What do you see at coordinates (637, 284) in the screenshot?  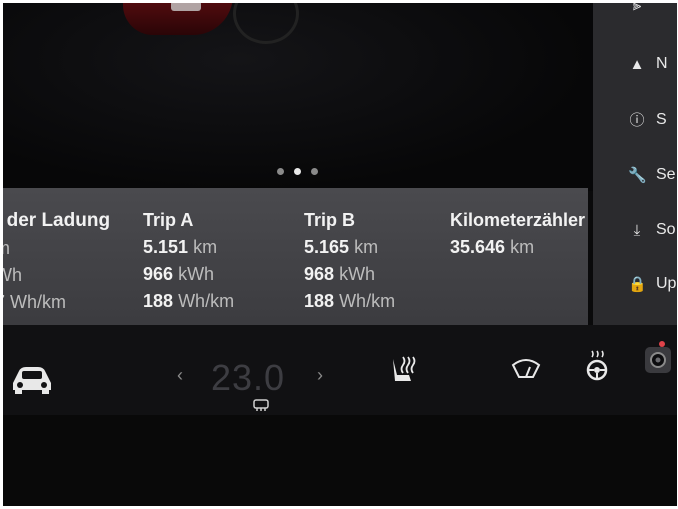 I see `lock-icon: 🔒` at bounding box center [637, 284].